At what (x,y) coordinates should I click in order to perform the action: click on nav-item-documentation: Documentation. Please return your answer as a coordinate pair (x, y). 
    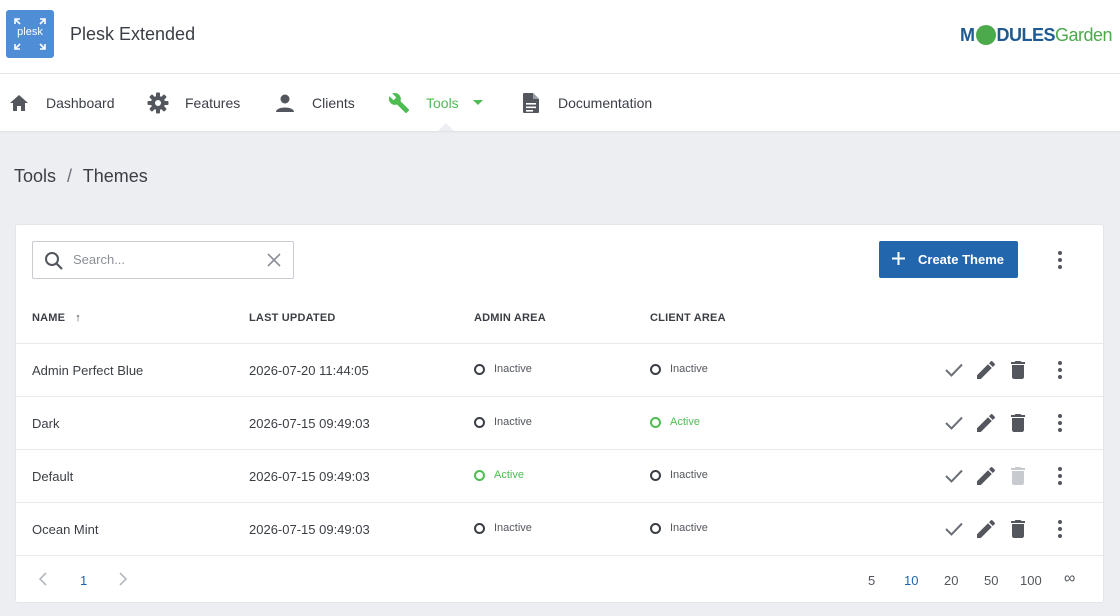
    Looking at the image, I should click on (586, 102).